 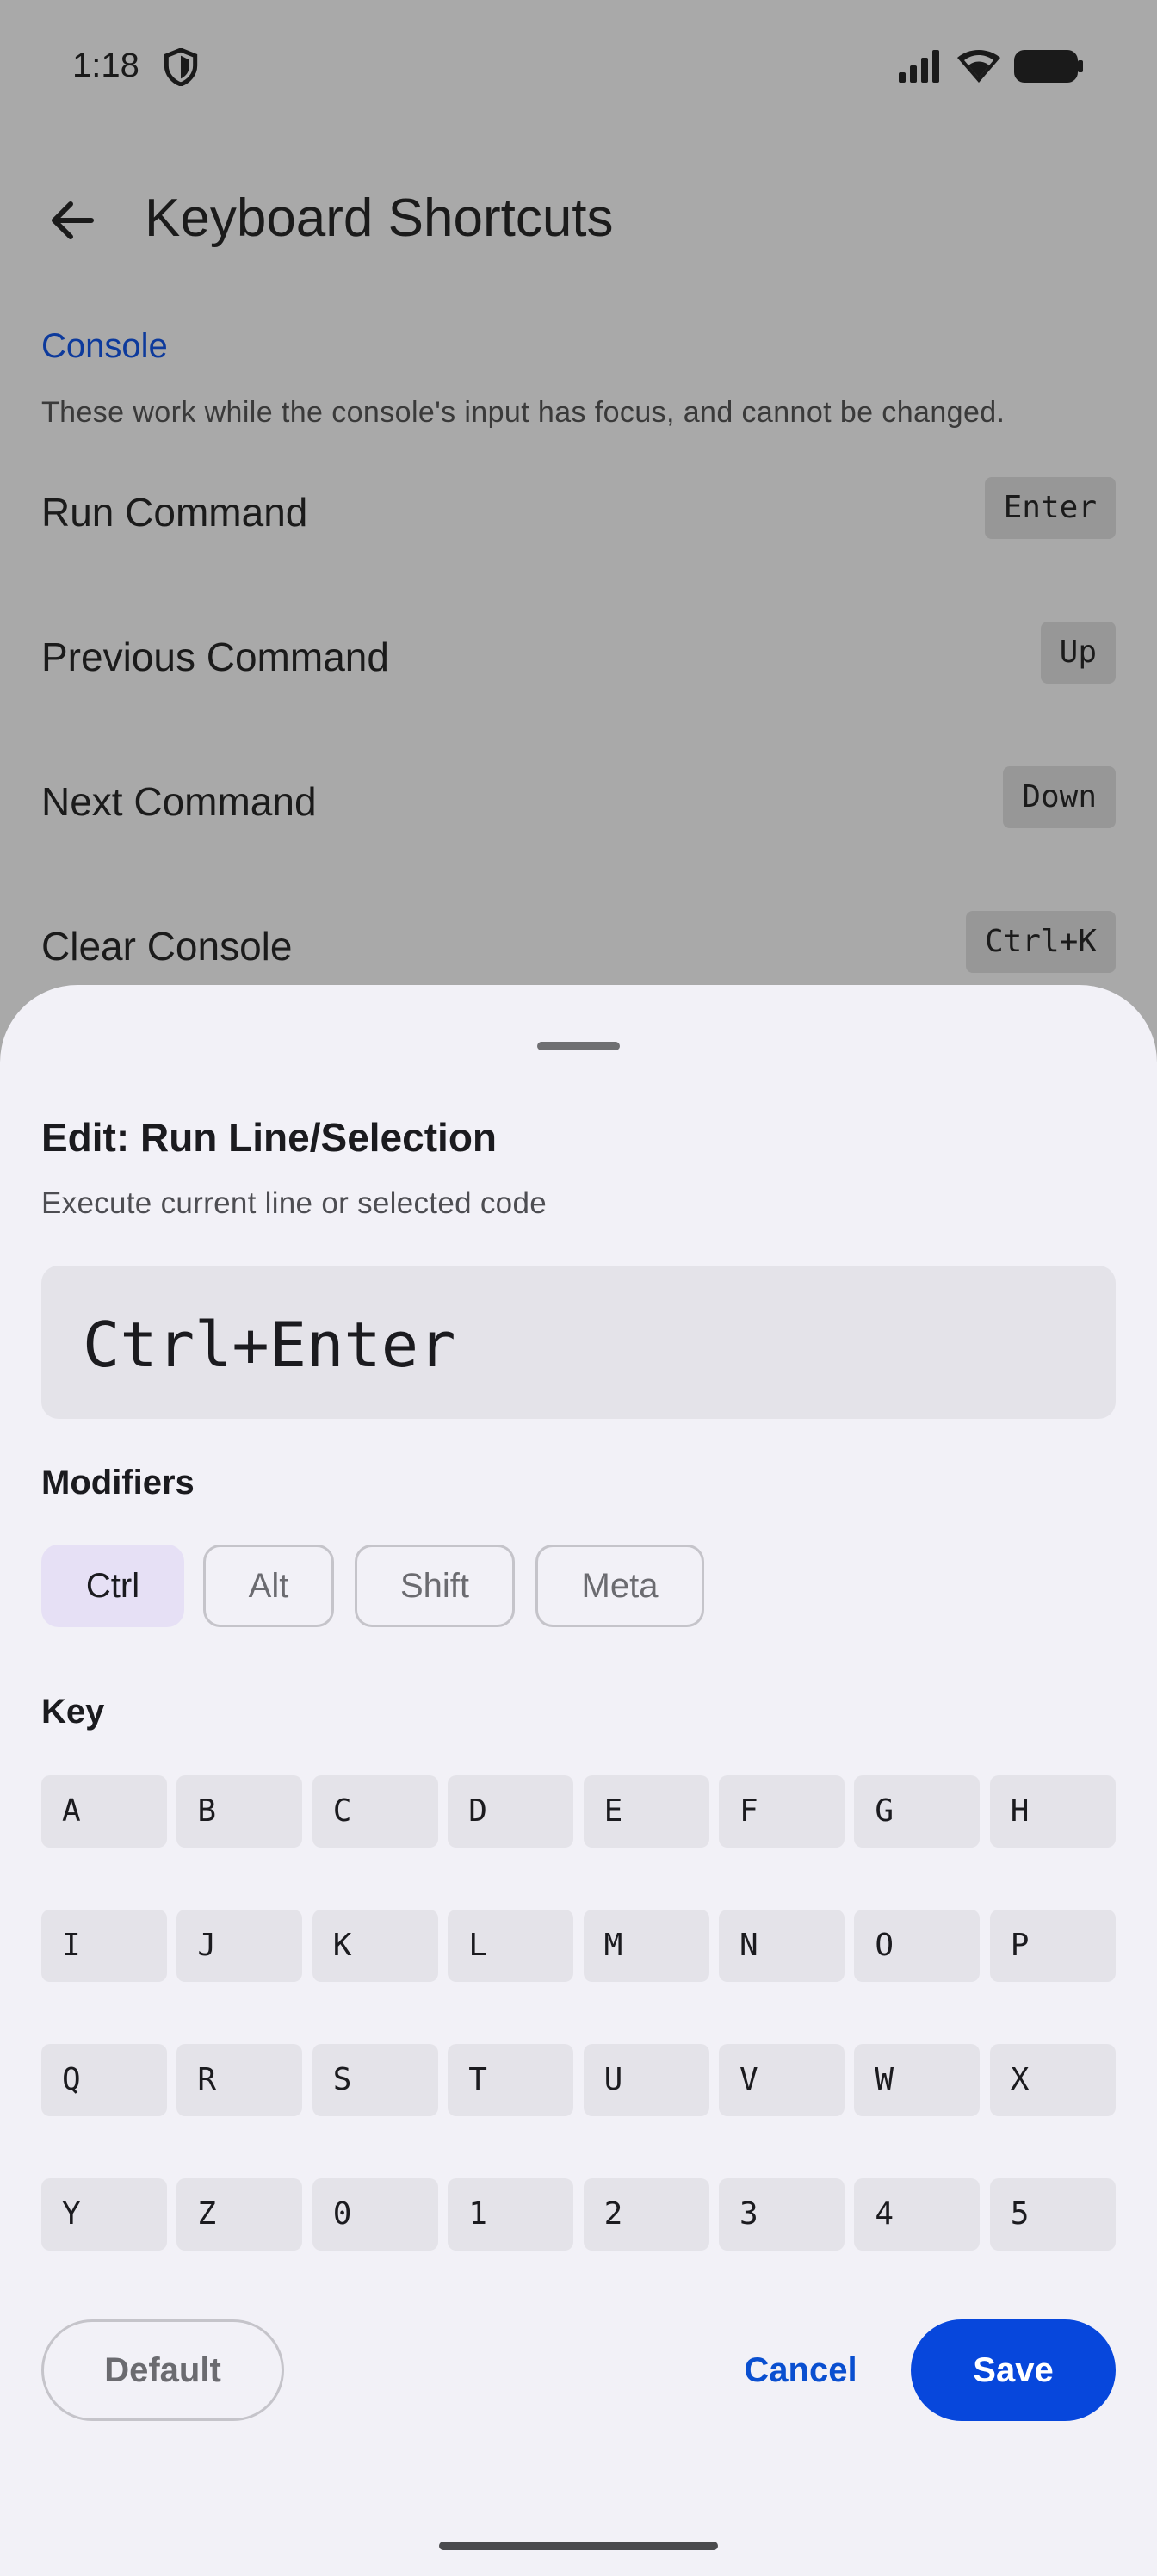 I want to click on shortcut-preview: Ctrl+Enter, so click(x=579, y=1343).